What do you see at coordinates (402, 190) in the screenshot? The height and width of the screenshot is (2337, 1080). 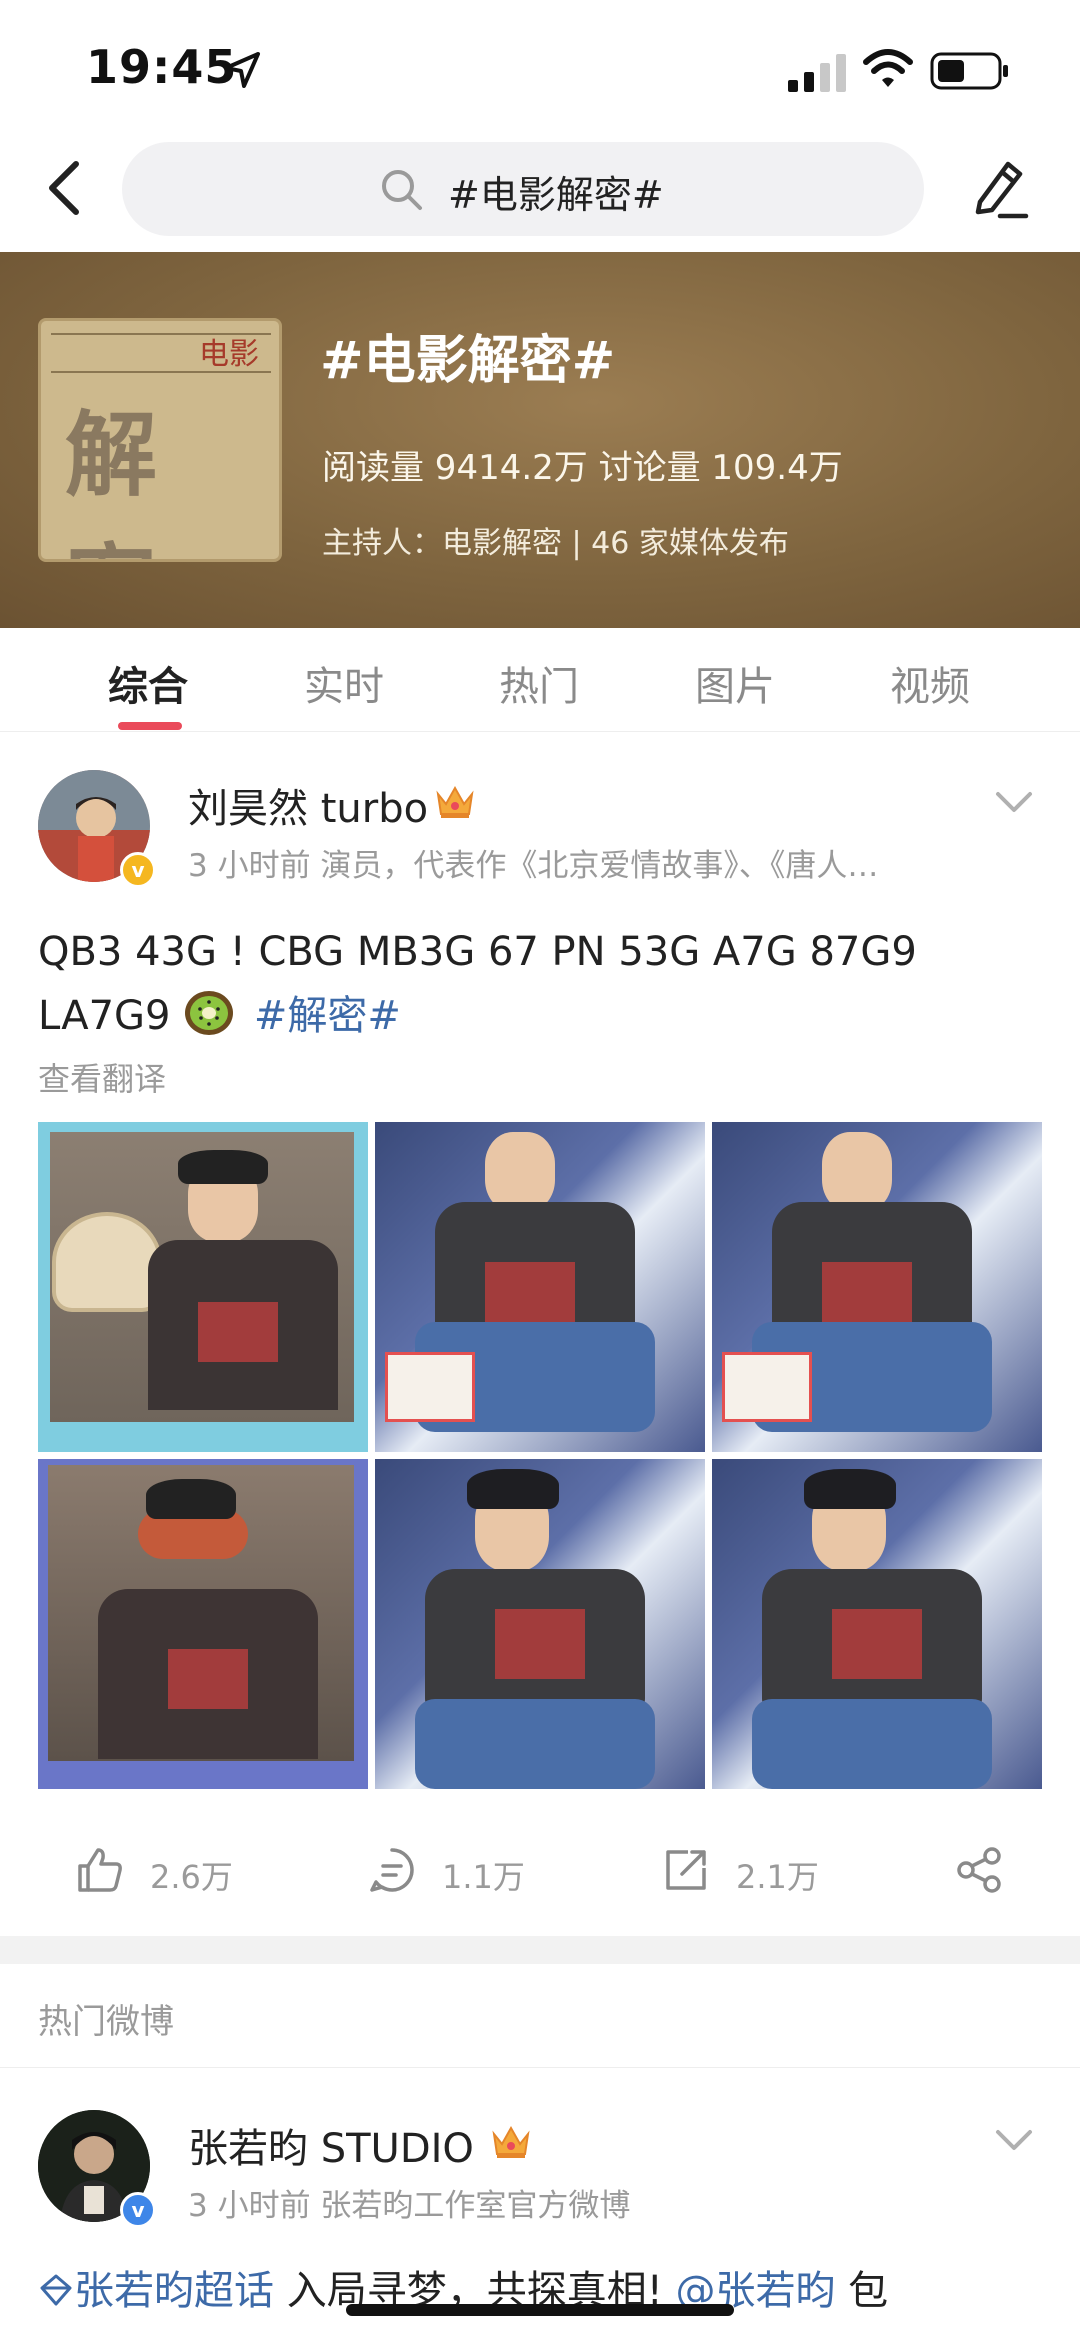 I see `search-icon` at bounding box center [402, 190].